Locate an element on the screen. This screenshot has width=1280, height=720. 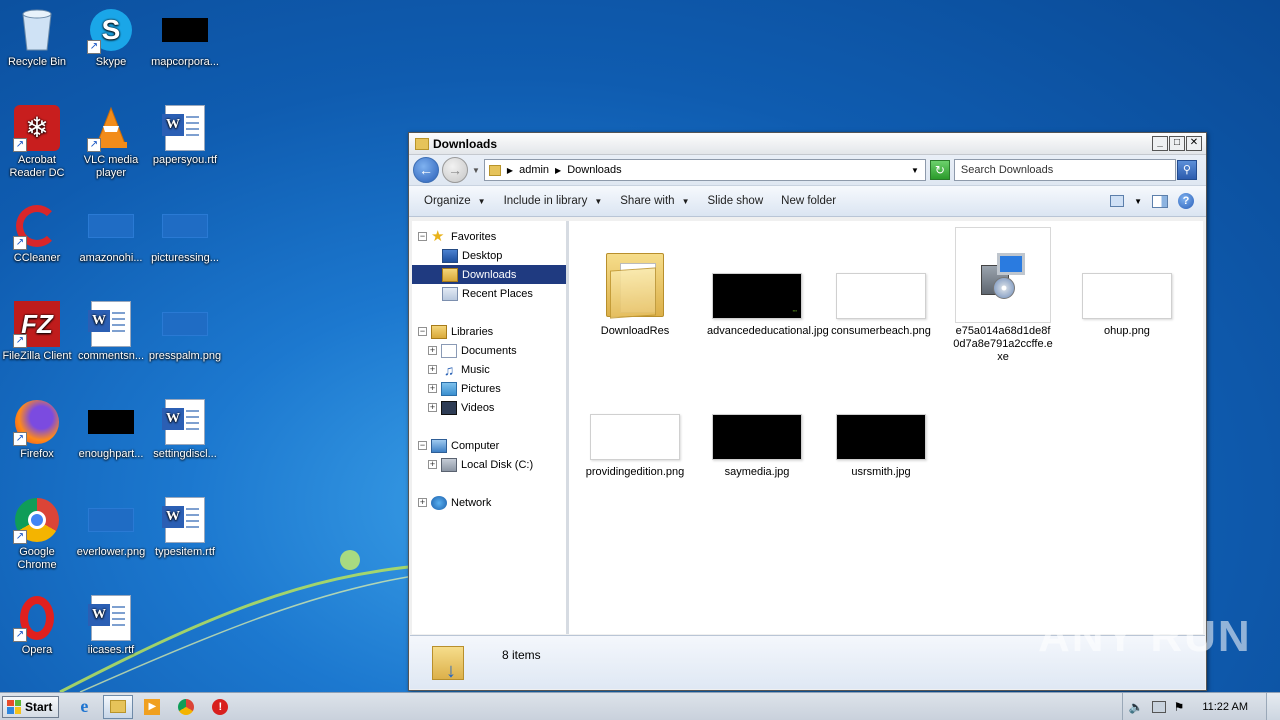
file-item: saymedia.jpg is located at coordinates (757, 422).